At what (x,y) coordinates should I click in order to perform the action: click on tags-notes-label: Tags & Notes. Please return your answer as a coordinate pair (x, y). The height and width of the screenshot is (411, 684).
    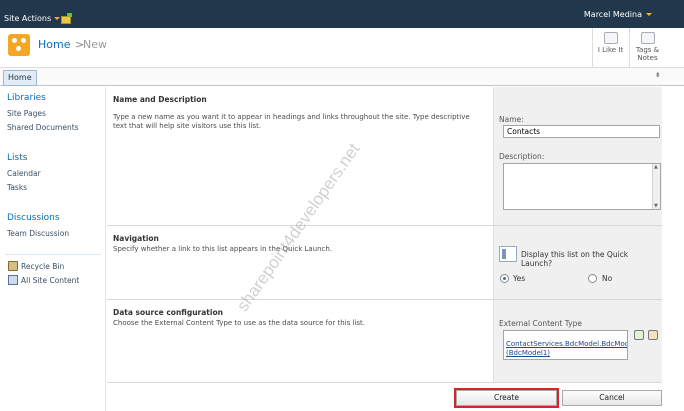
    Looking at the image, I should click on (647, 54).